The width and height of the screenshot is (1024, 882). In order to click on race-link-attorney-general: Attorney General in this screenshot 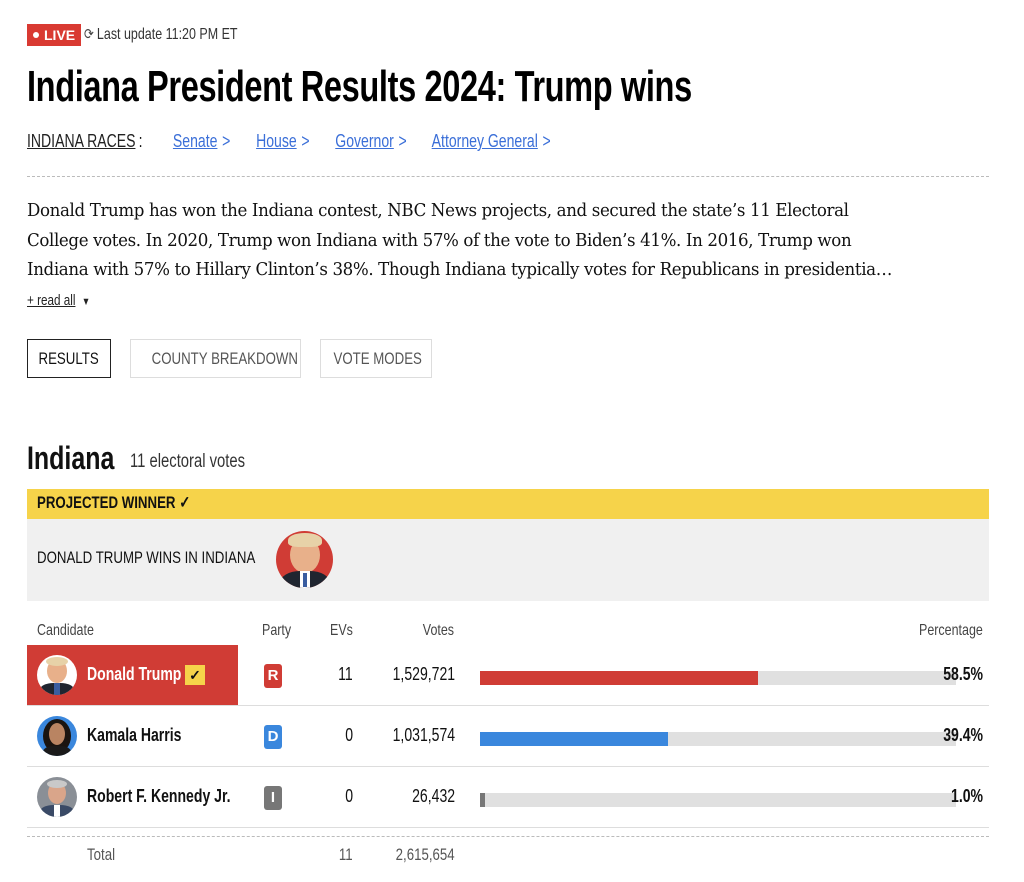, I will do `click(485, 141)`.